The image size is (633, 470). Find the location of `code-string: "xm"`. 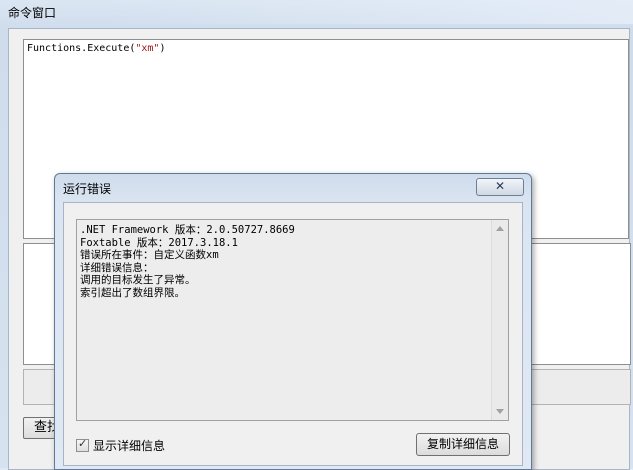

code-string: "xm" is located at coordinates (147, 48).